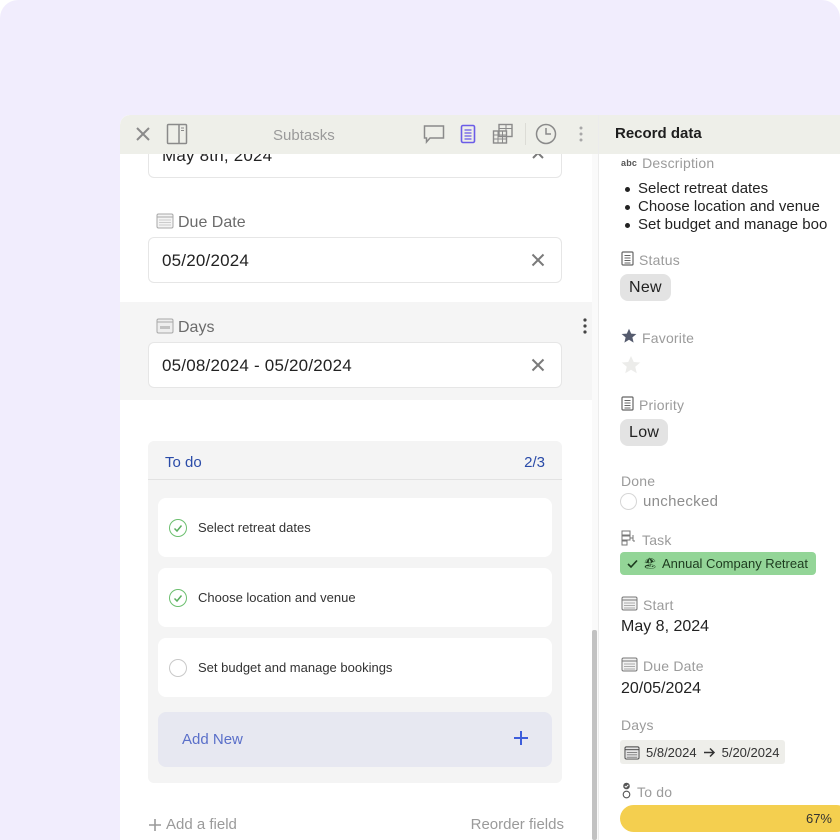 This screenshot has height=840, width=840. What do you see at coordinates (629, 539) in the screenshot?
I see `relation-icon` at bounding box center [629, 539].